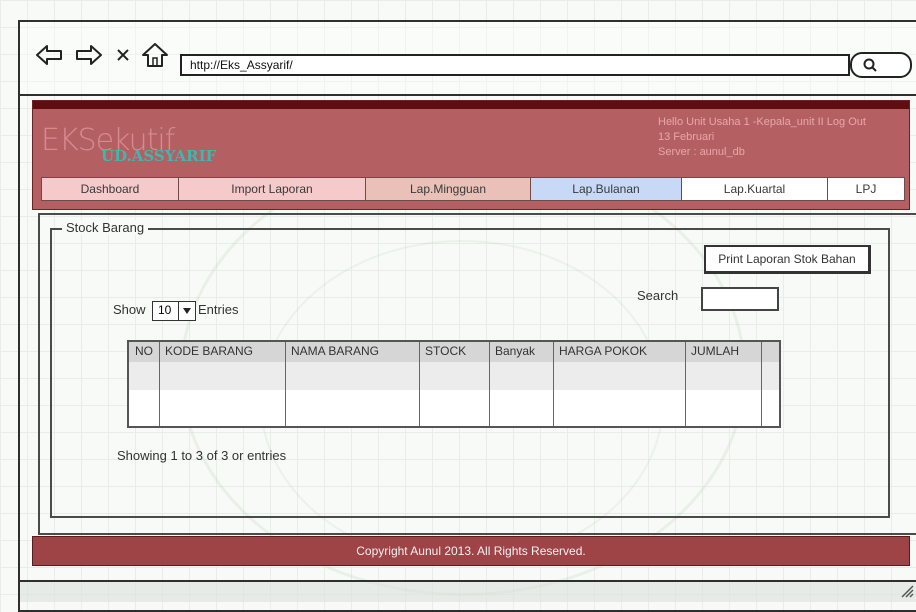 This screenshot has height=612, width=916. What do you see at coordinates (881, 65) in the screenshot?
I see `browser-search-field` at bounding box center [881, 65].